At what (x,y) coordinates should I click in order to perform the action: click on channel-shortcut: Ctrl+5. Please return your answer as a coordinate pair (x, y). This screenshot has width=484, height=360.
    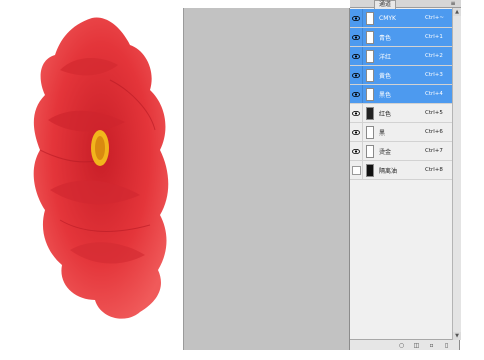
    Looking at the image, I should click on (434, 113).